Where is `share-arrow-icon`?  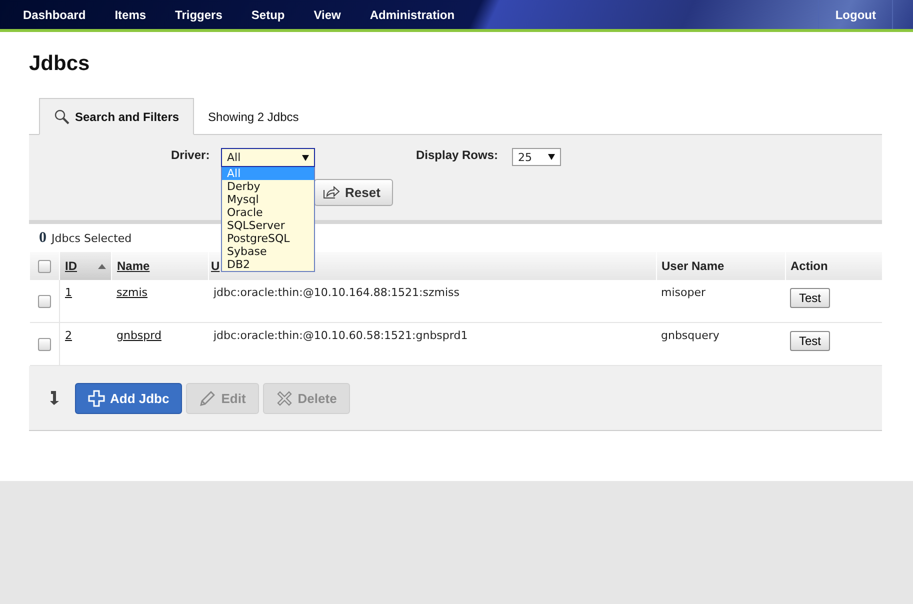 share-arrow-icon is located at coordinates (331, 192).